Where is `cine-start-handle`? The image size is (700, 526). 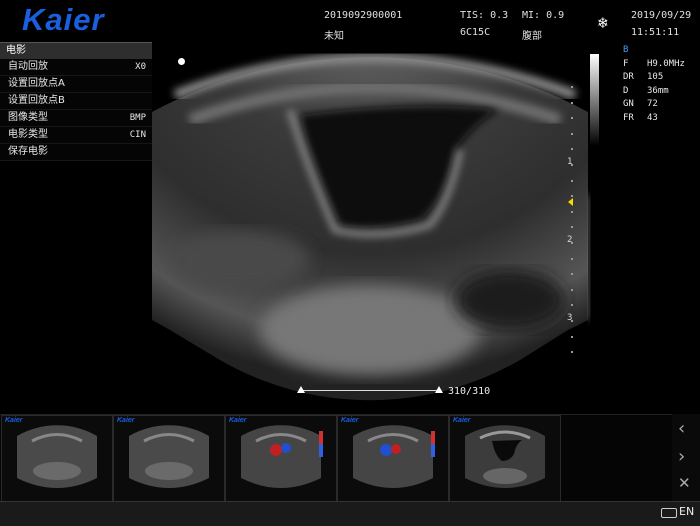 cine-start-handle is located at coordinates (301, 389).